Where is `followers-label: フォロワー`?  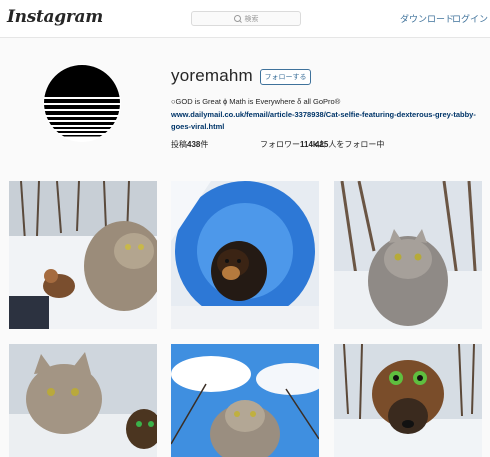 followers-label: フォロワー is located at coordinates (280, 144).